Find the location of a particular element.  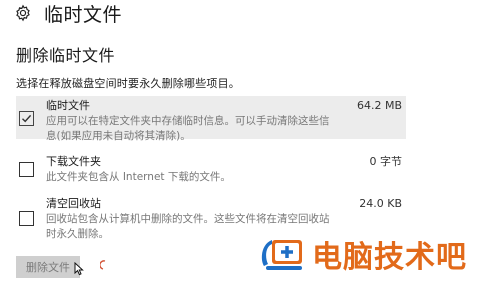

item-description-line: 应用可以在特定文件夹中存储临时信息。可以手动清除这些信 is located at coordinates (188, 121).